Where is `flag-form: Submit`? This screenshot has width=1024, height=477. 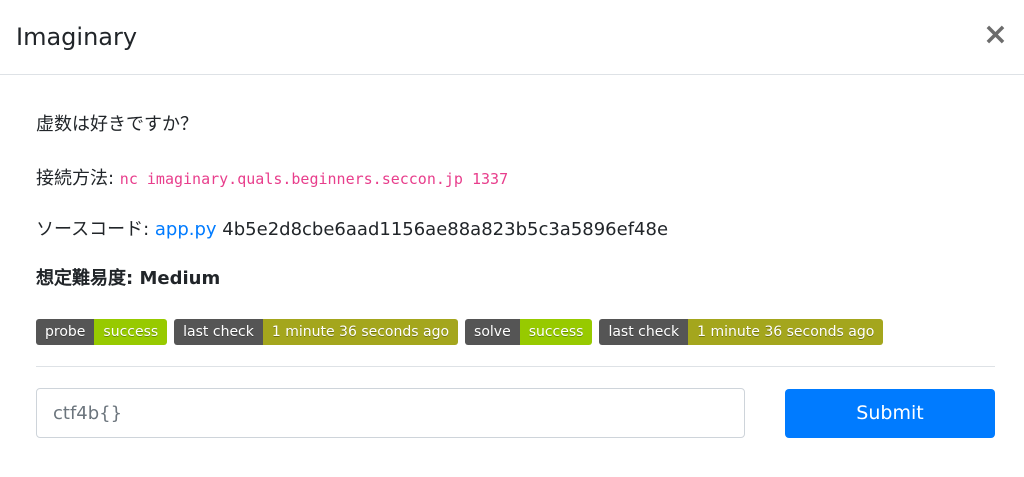
flag-form: Submit is located at coordinates (515, 413).